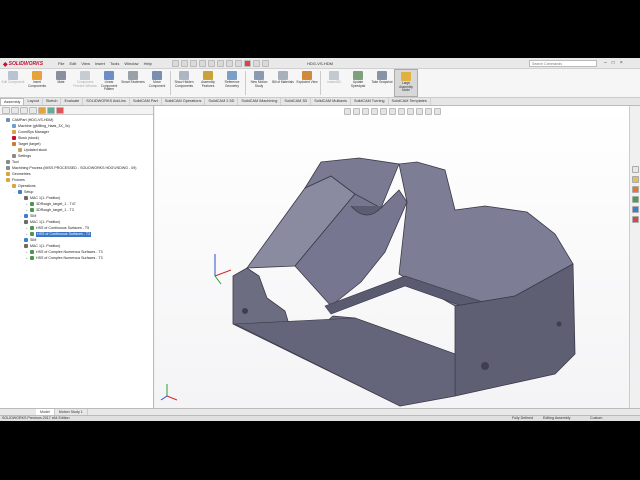 The height and width of the screenshot is (480, 640). I want to click on tab-solidcam-templates: SolidCAM Templates, so click(410, 101).